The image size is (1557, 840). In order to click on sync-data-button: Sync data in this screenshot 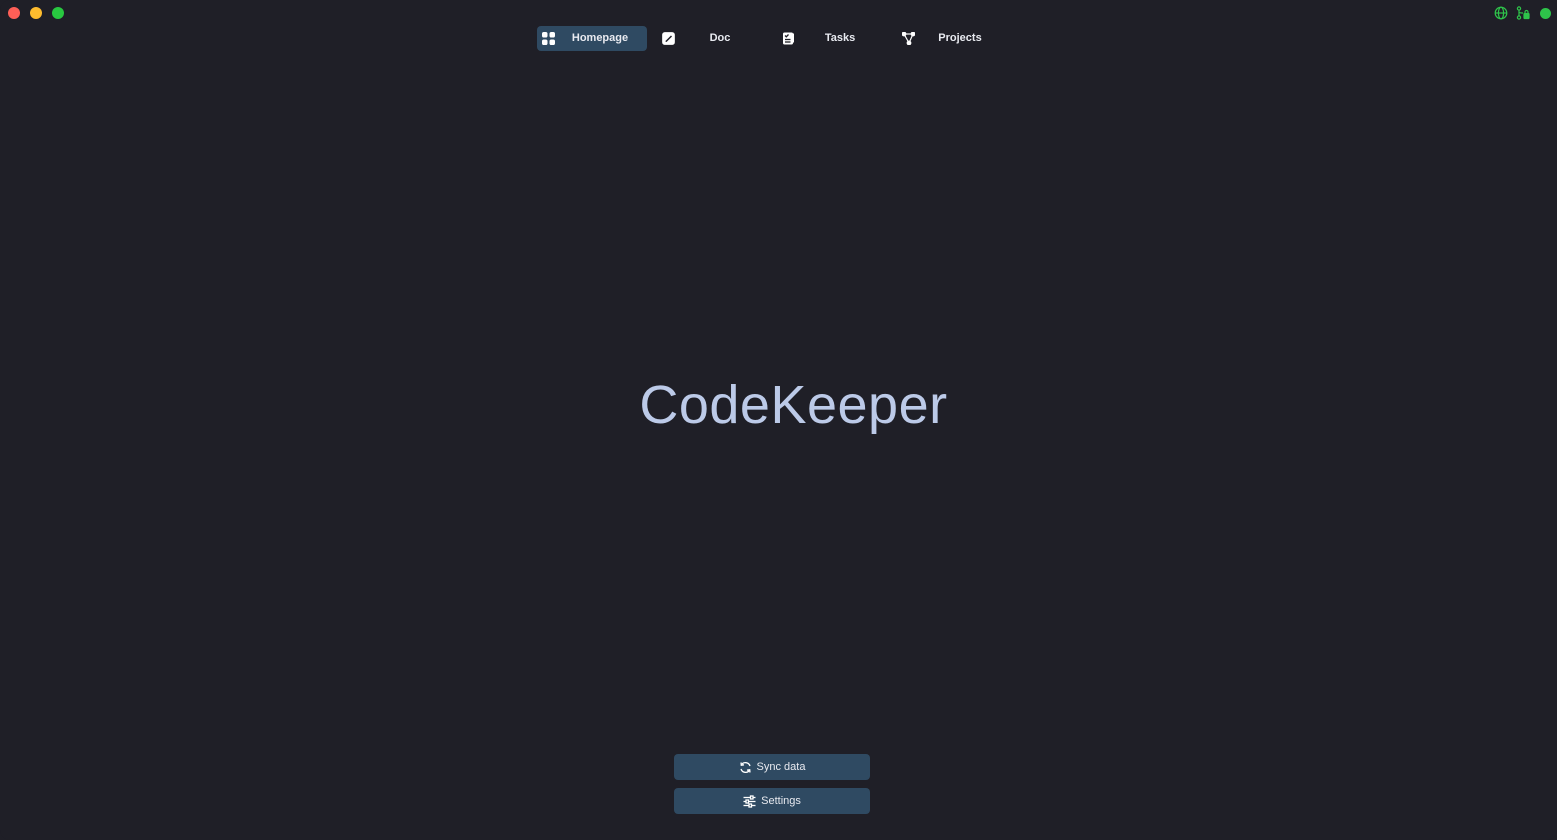, I will do `click(772, 767)`.